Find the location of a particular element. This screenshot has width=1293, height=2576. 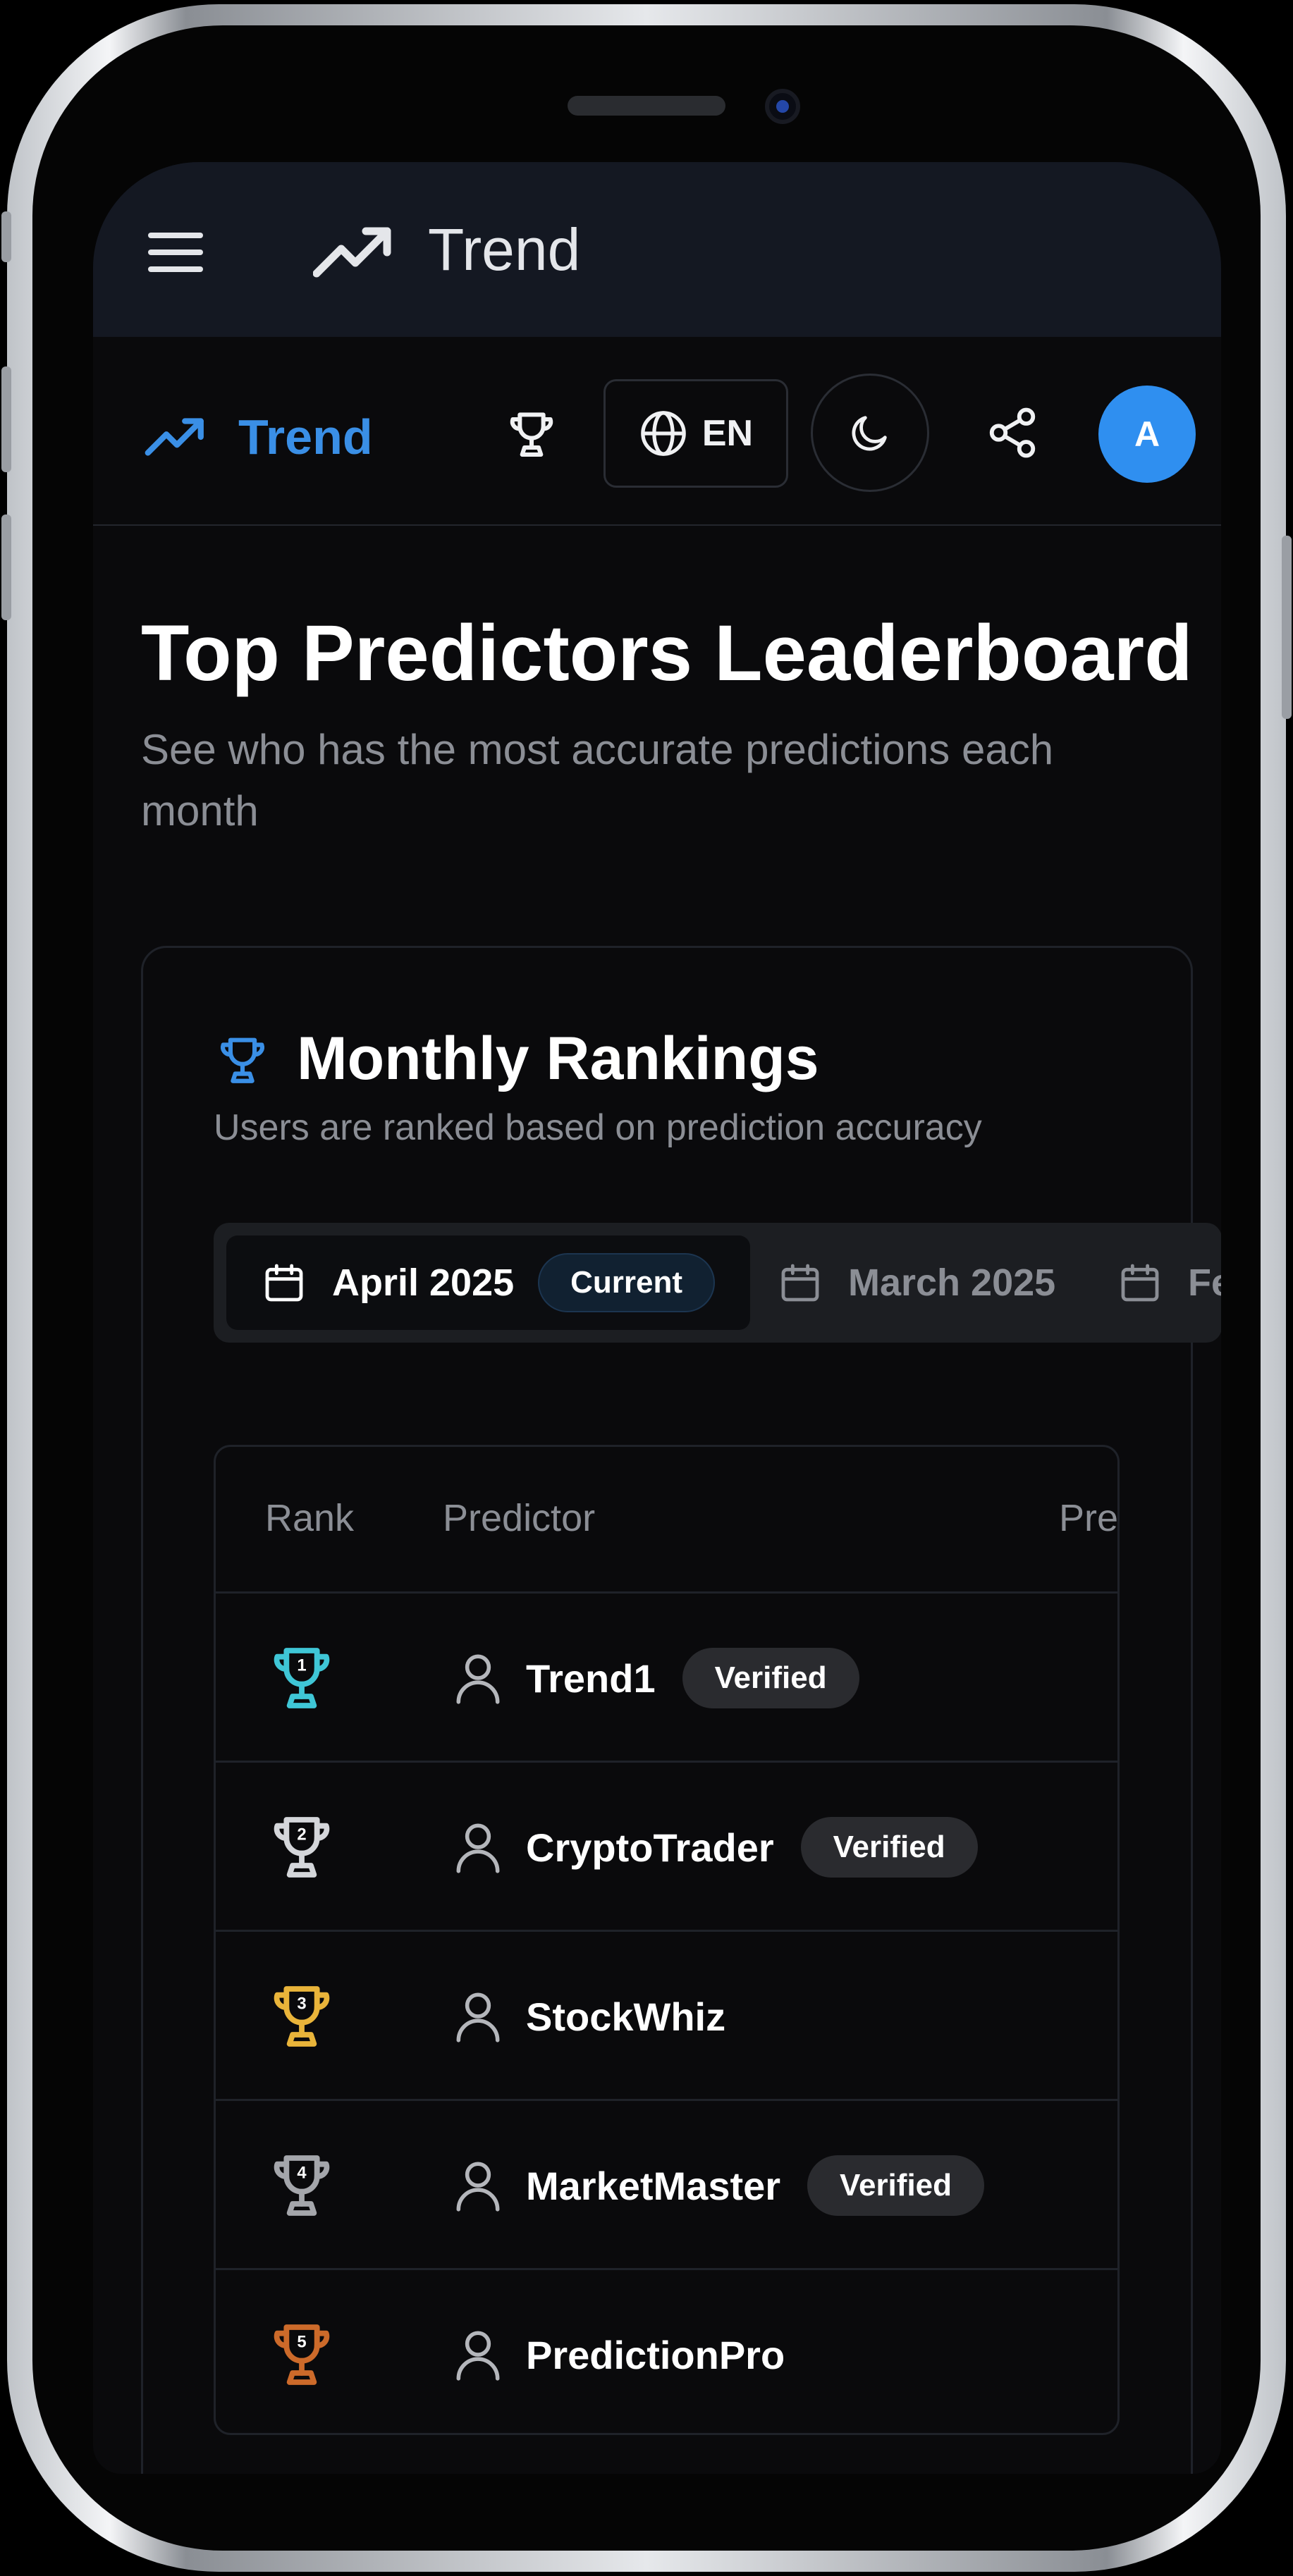

moon-icon is located at coordinates (870, 434).